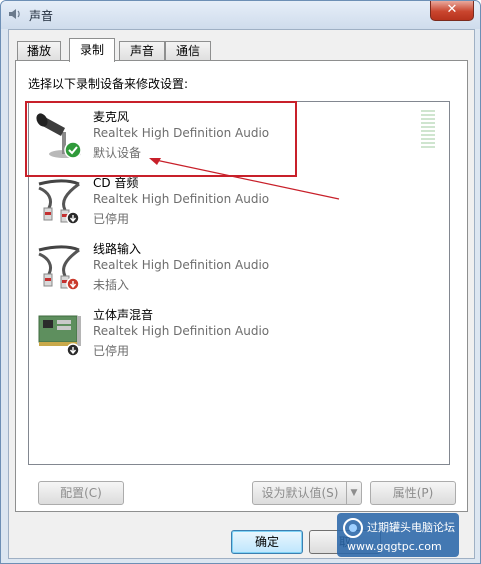 The width and height of the screenshot is (481, 564). What do you see at coordinates (267, 542) in the screenshot?
I see `ok-button: 确定` at bounding box center [267, 542].